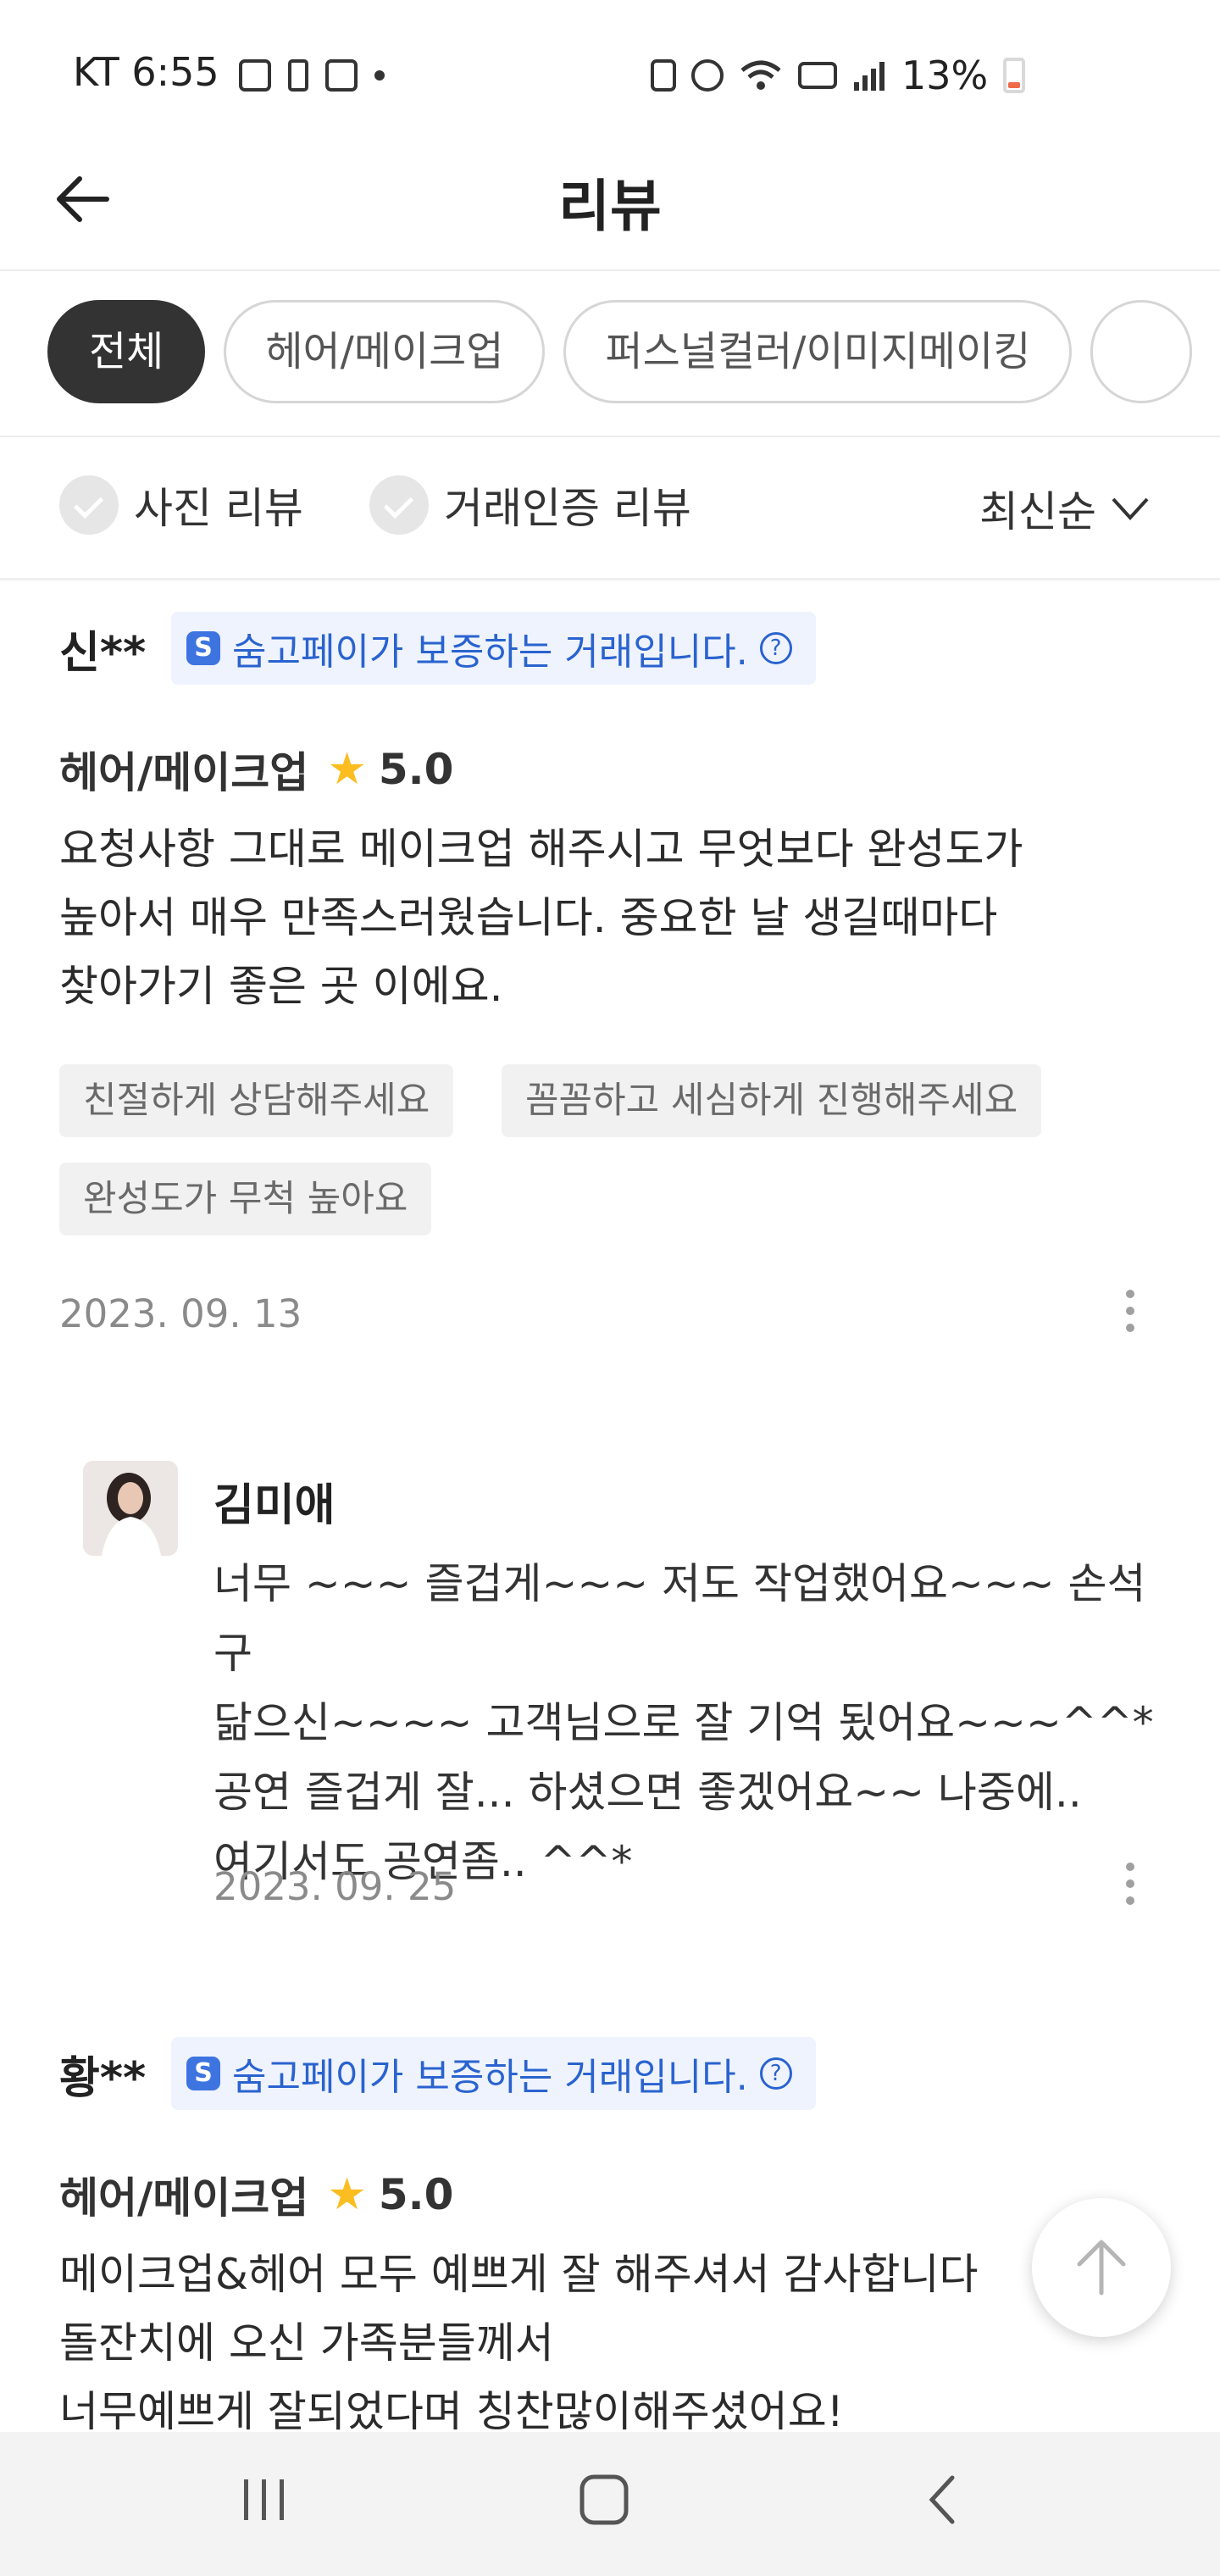 This screenshot has width=1220, height=2576. I want to click on carrier-time: KT 6:55, so click(146, 72).